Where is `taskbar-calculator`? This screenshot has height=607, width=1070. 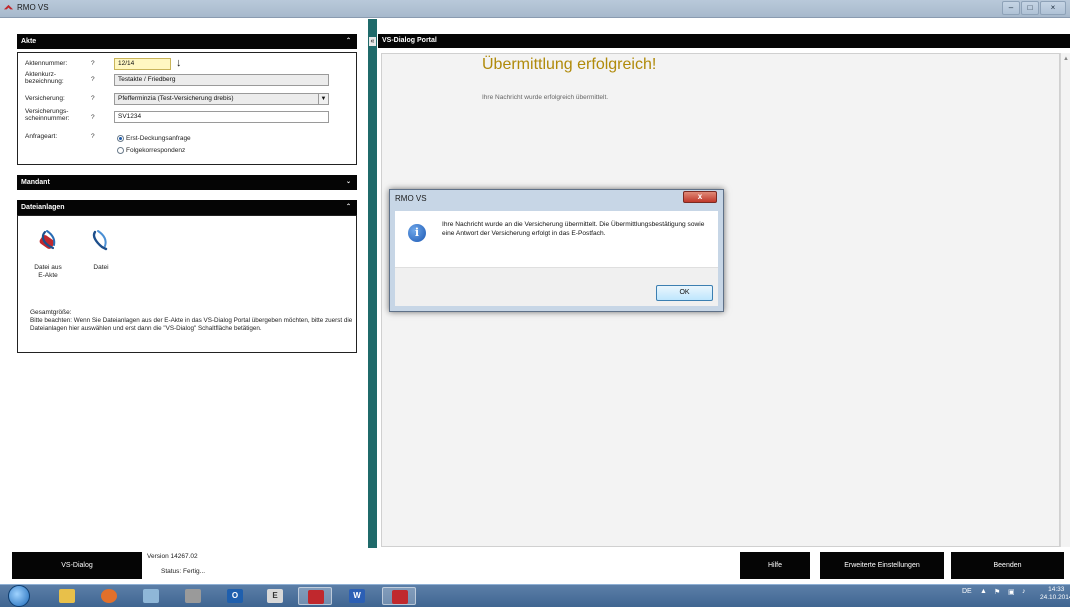
taskbar-calculator is located at coordinates (151, 596).